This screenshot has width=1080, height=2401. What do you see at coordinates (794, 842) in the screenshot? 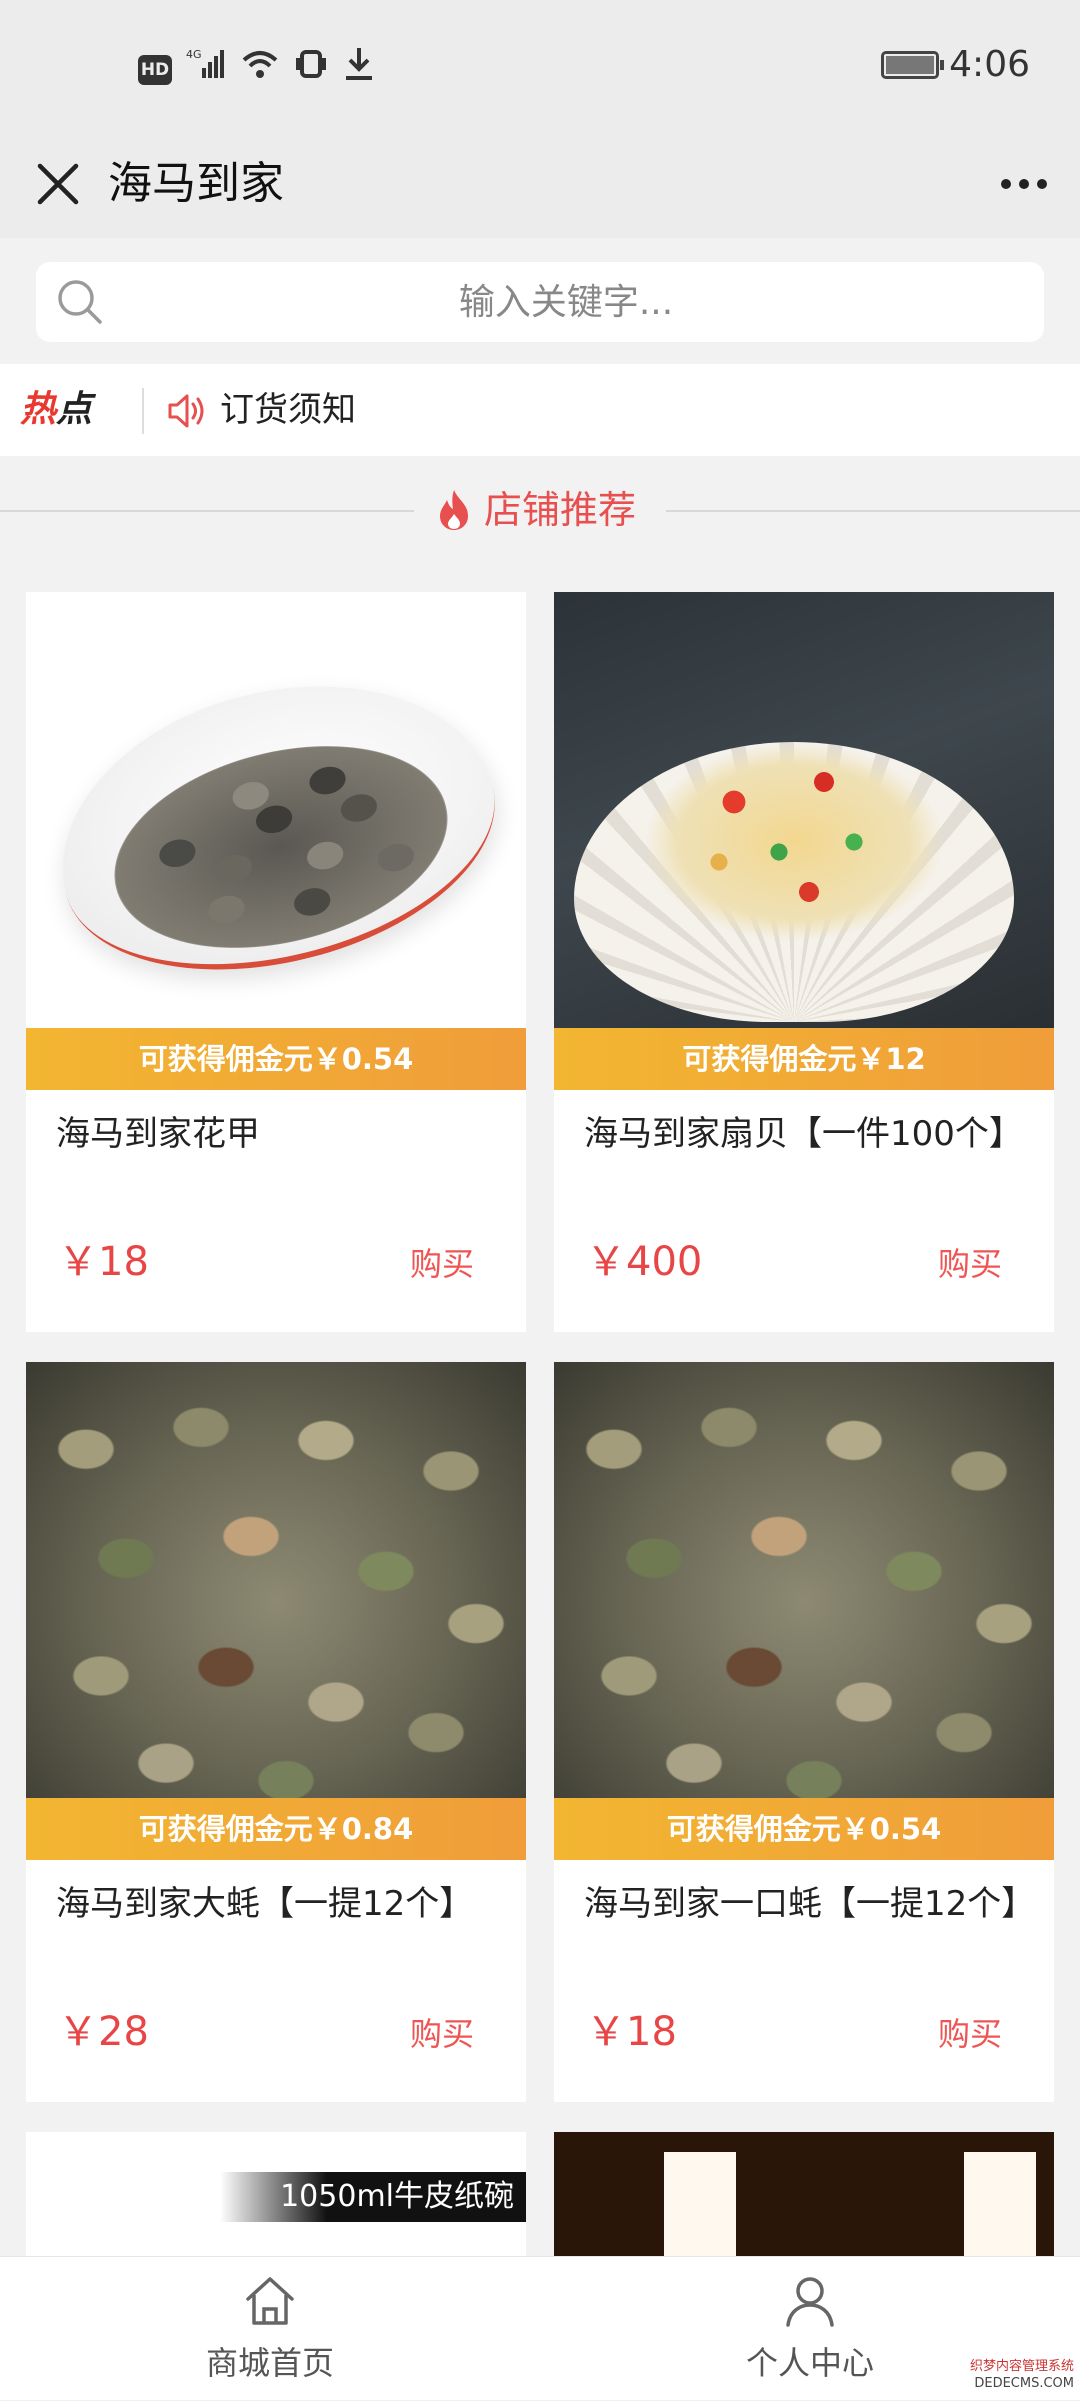
I see `product-photo-topping` at bounding box center [794, 842].